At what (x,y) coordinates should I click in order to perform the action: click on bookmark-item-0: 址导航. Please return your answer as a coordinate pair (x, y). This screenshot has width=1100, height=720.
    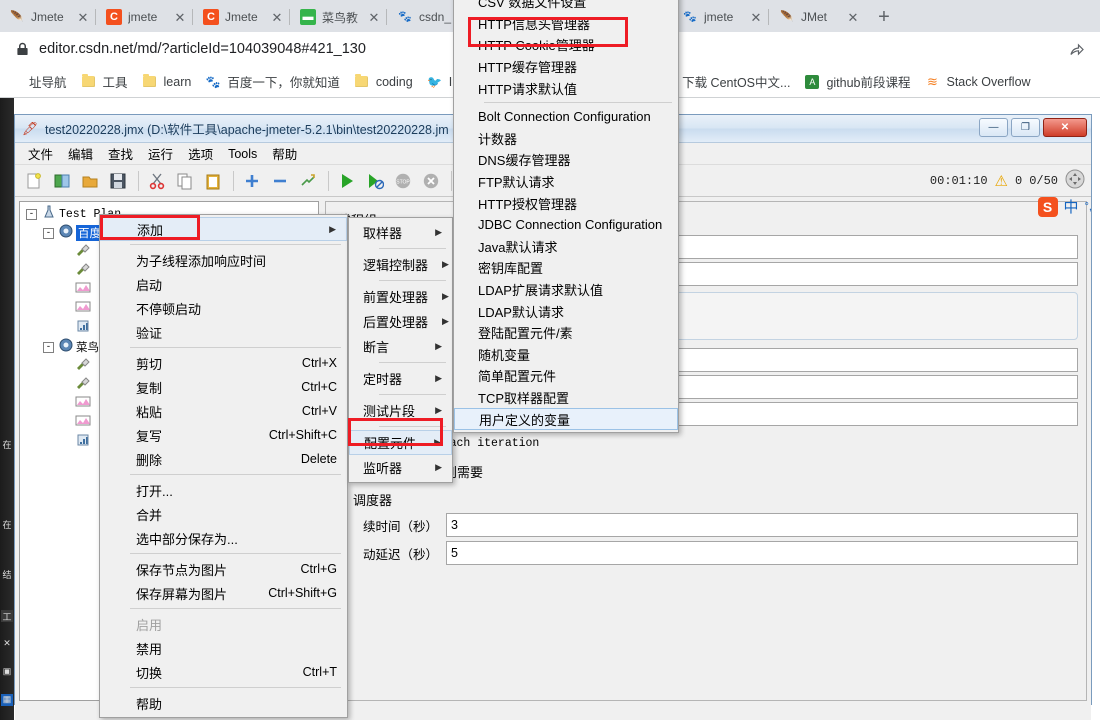
    Looking at the image, I should click on (37, 82).